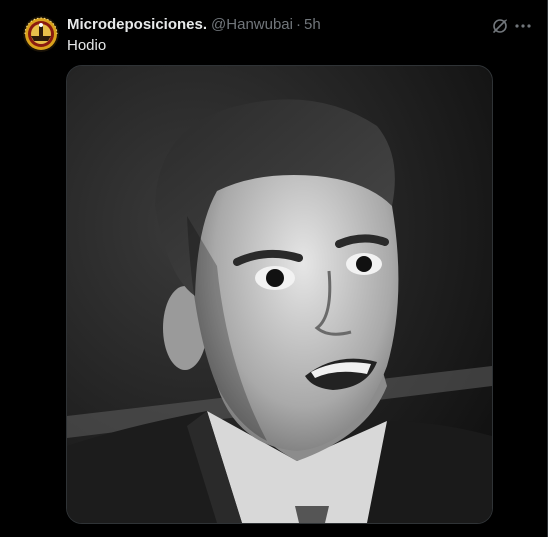 The width and height of the screenshot is (548, 537). I want to click on tweet-text: Hodio, so click(87, 45).